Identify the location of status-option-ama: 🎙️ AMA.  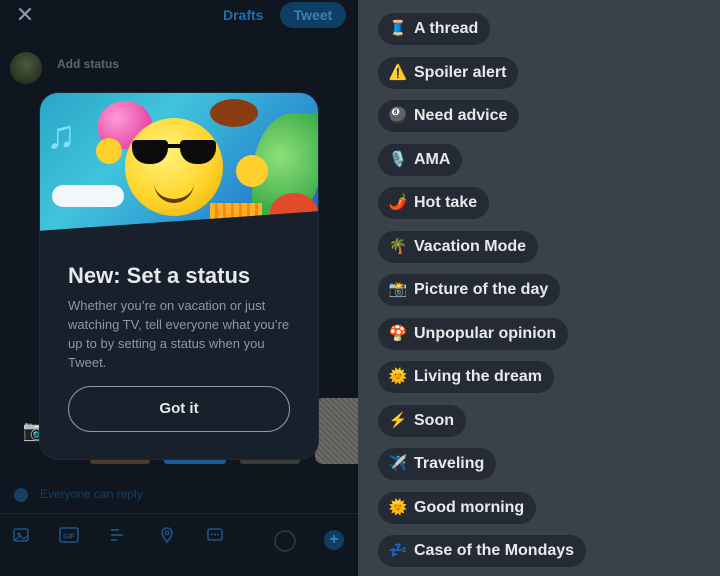
(420, 160).